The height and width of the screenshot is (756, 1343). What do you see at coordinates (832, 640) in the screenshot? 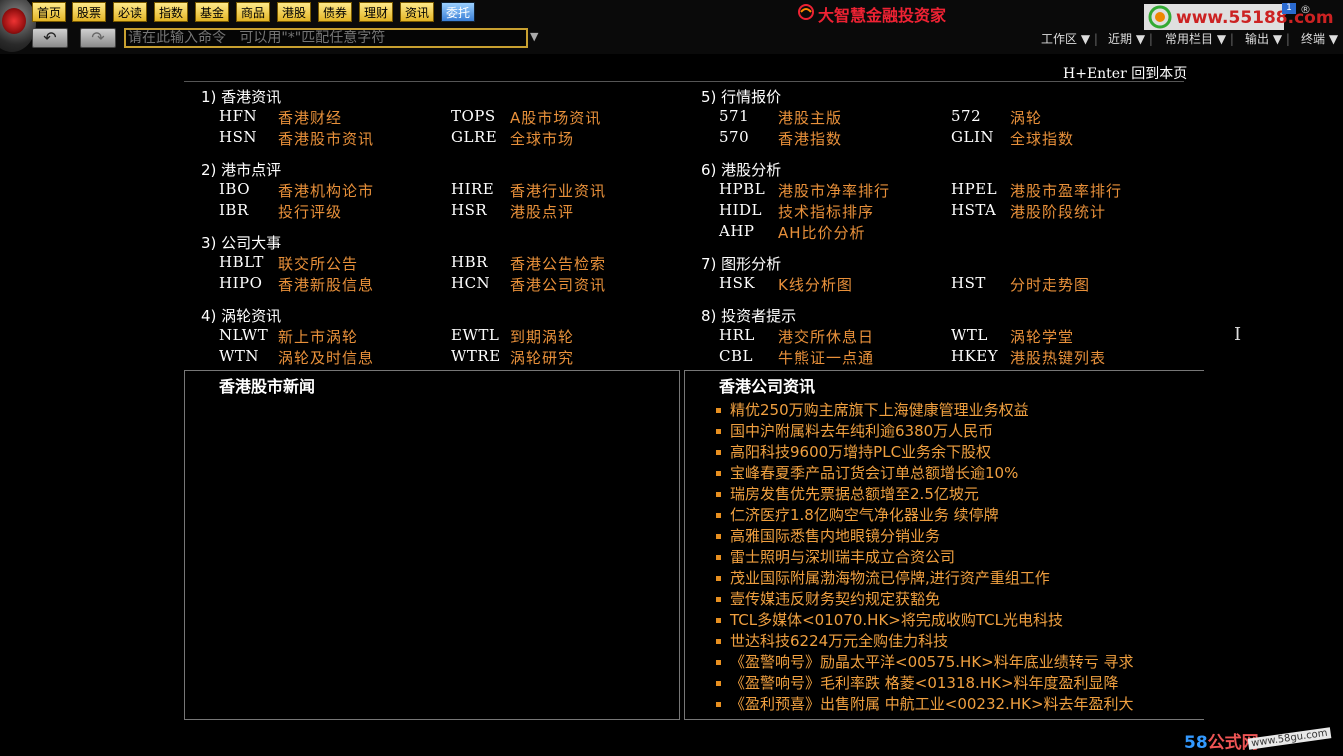
I see `news-item: 世达科技6224万元全购佳力科技` at bounding box center [832, 640].